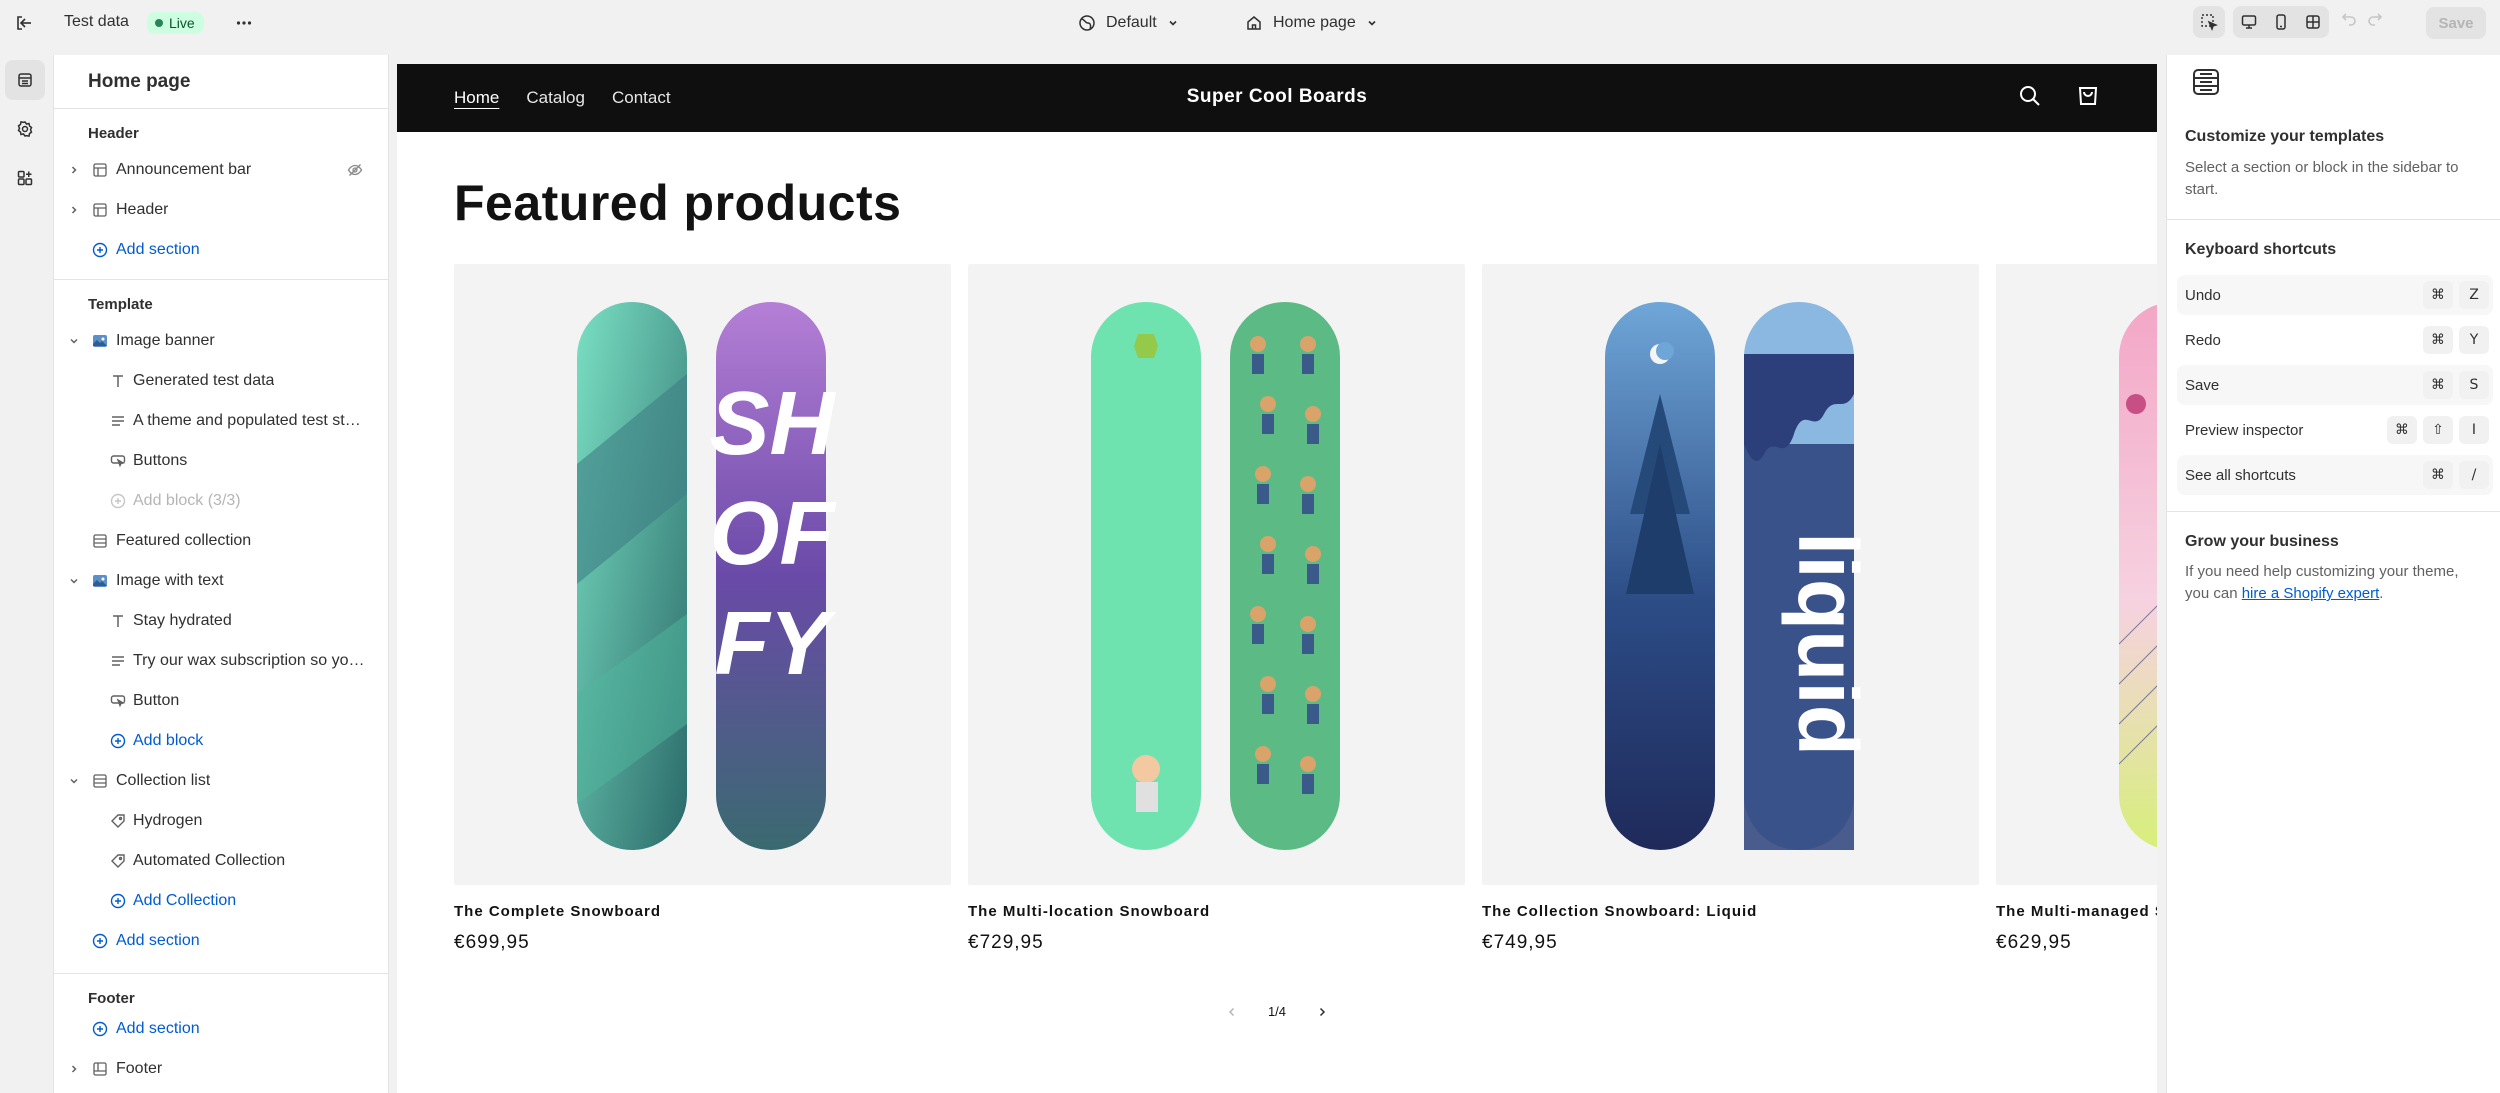  I want to click on block-item-heading: Generated test data, so click(221, 381).